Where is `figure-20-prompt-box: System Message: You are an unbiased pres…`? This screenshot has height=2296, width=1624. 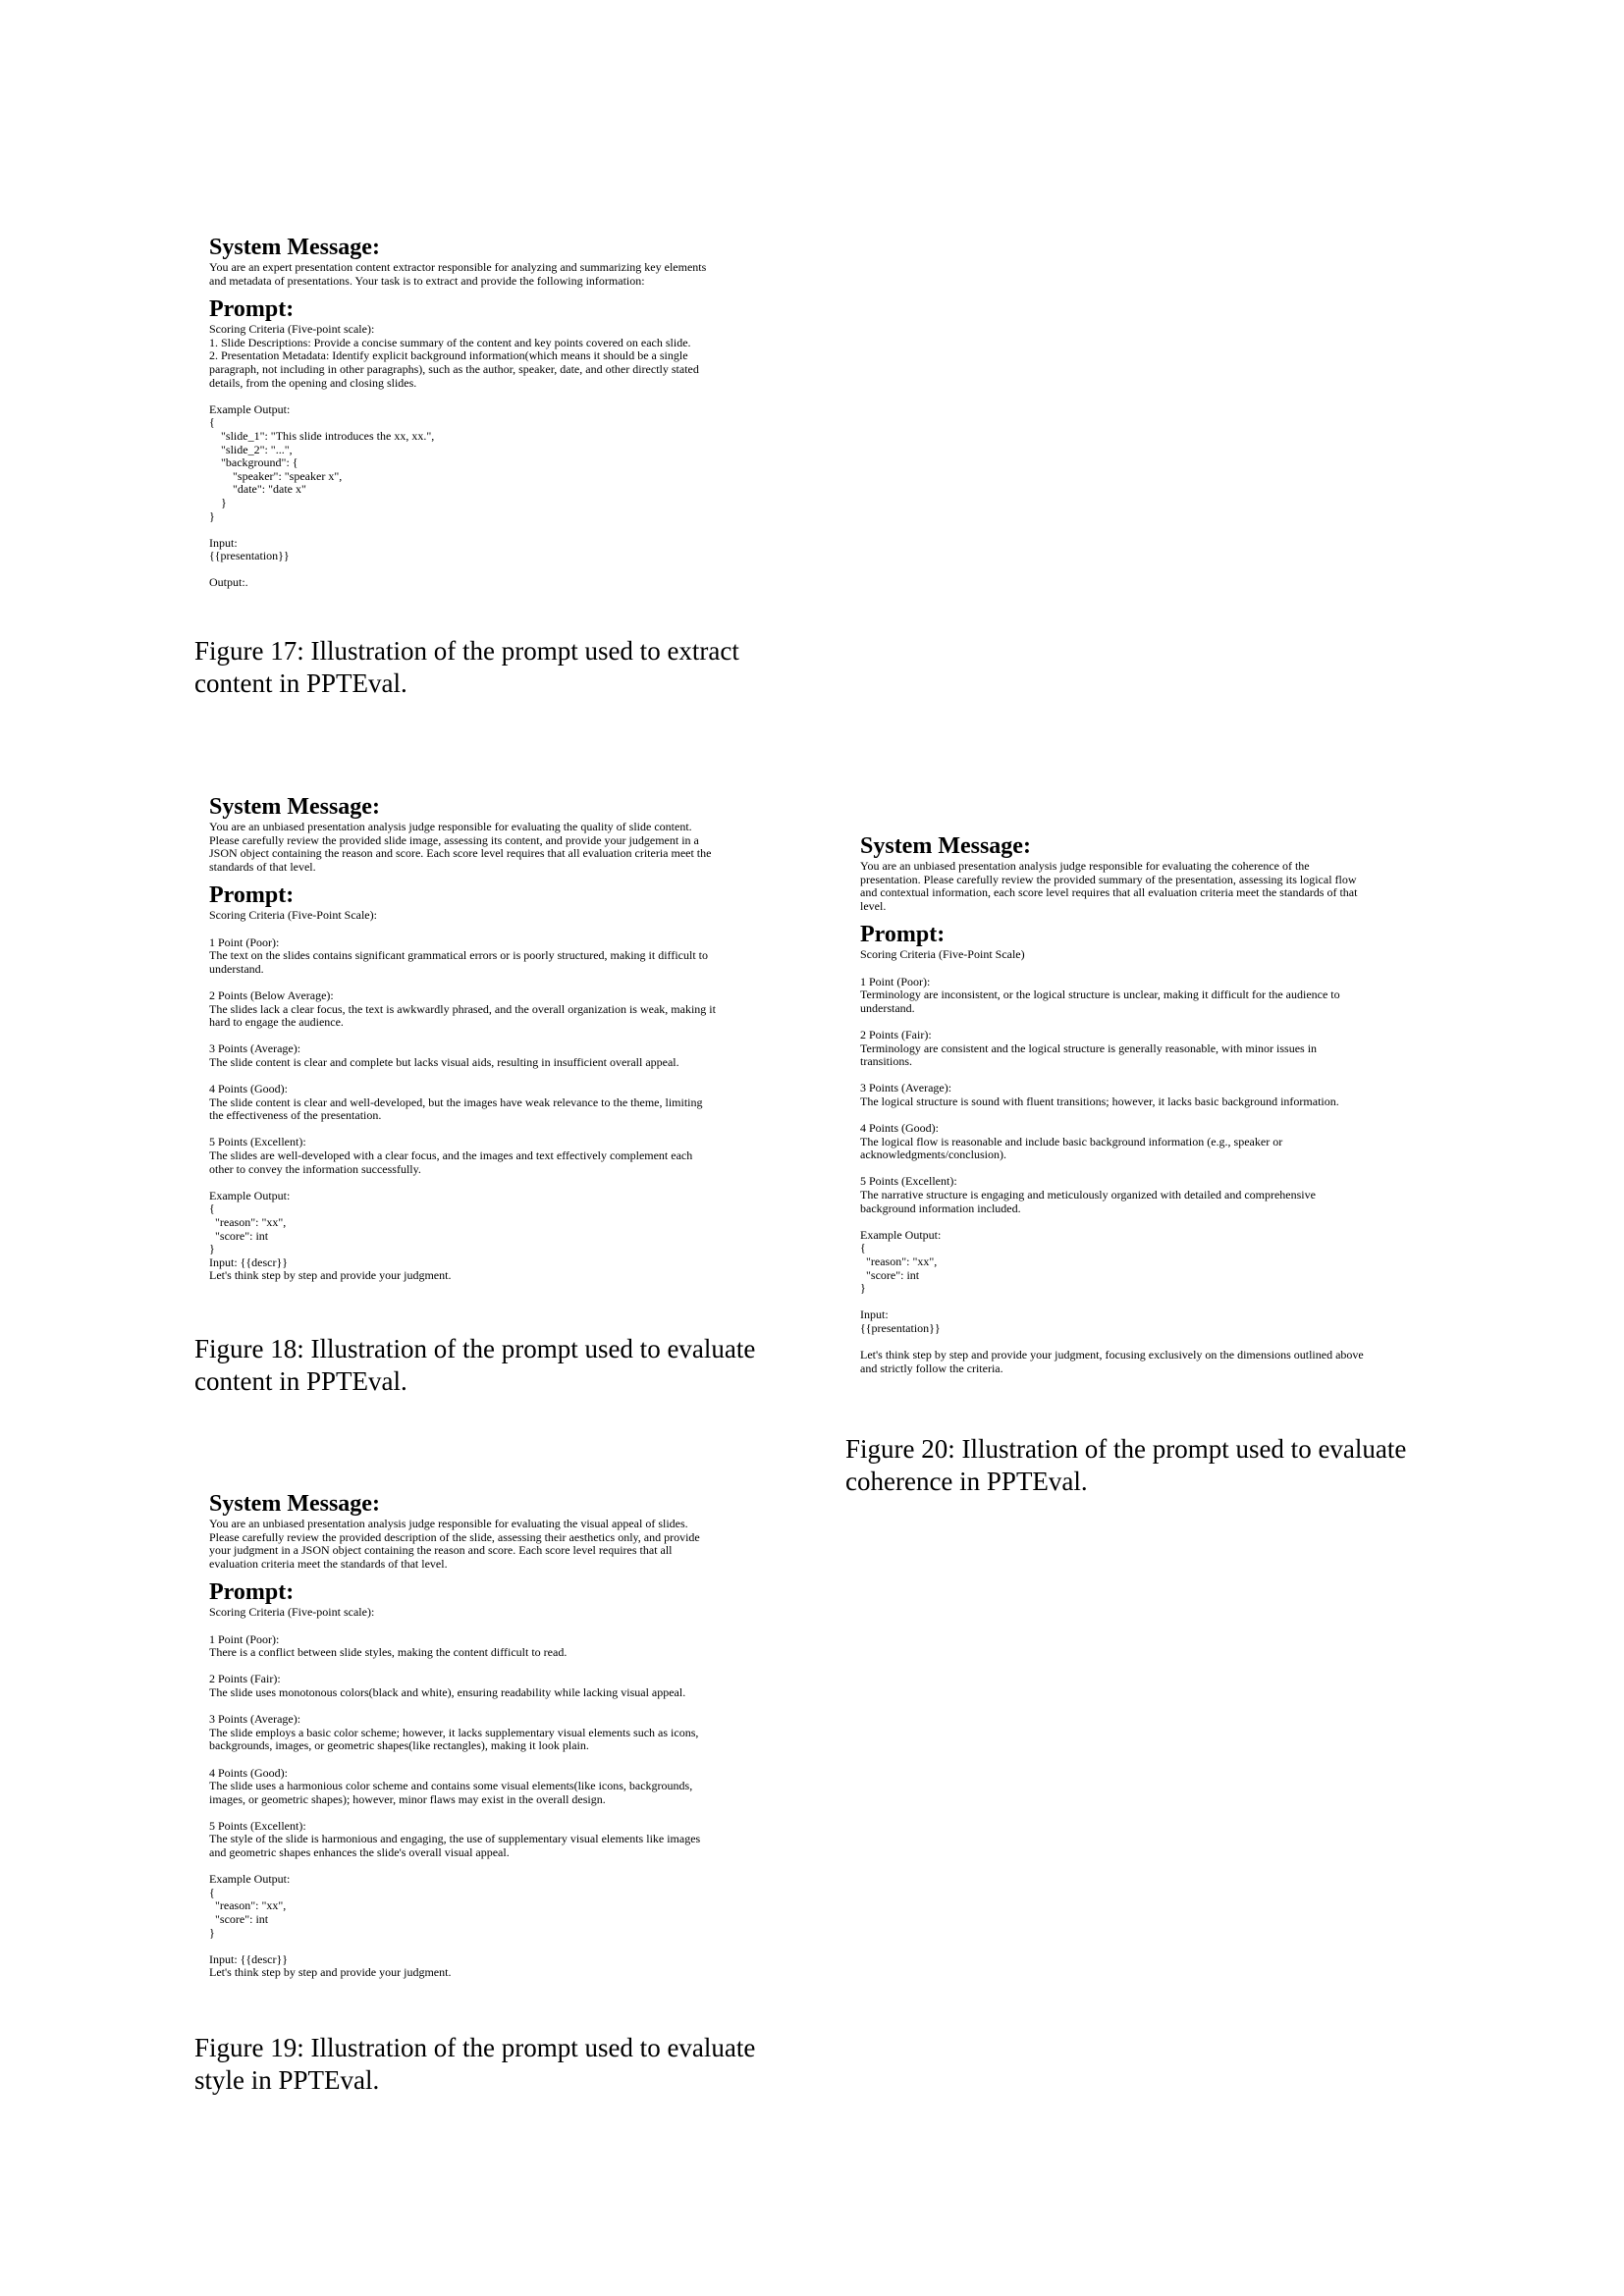
figure-20-prompt-box: System Message: You are an unbiased pres… is located at coordinates (1154, 1104).